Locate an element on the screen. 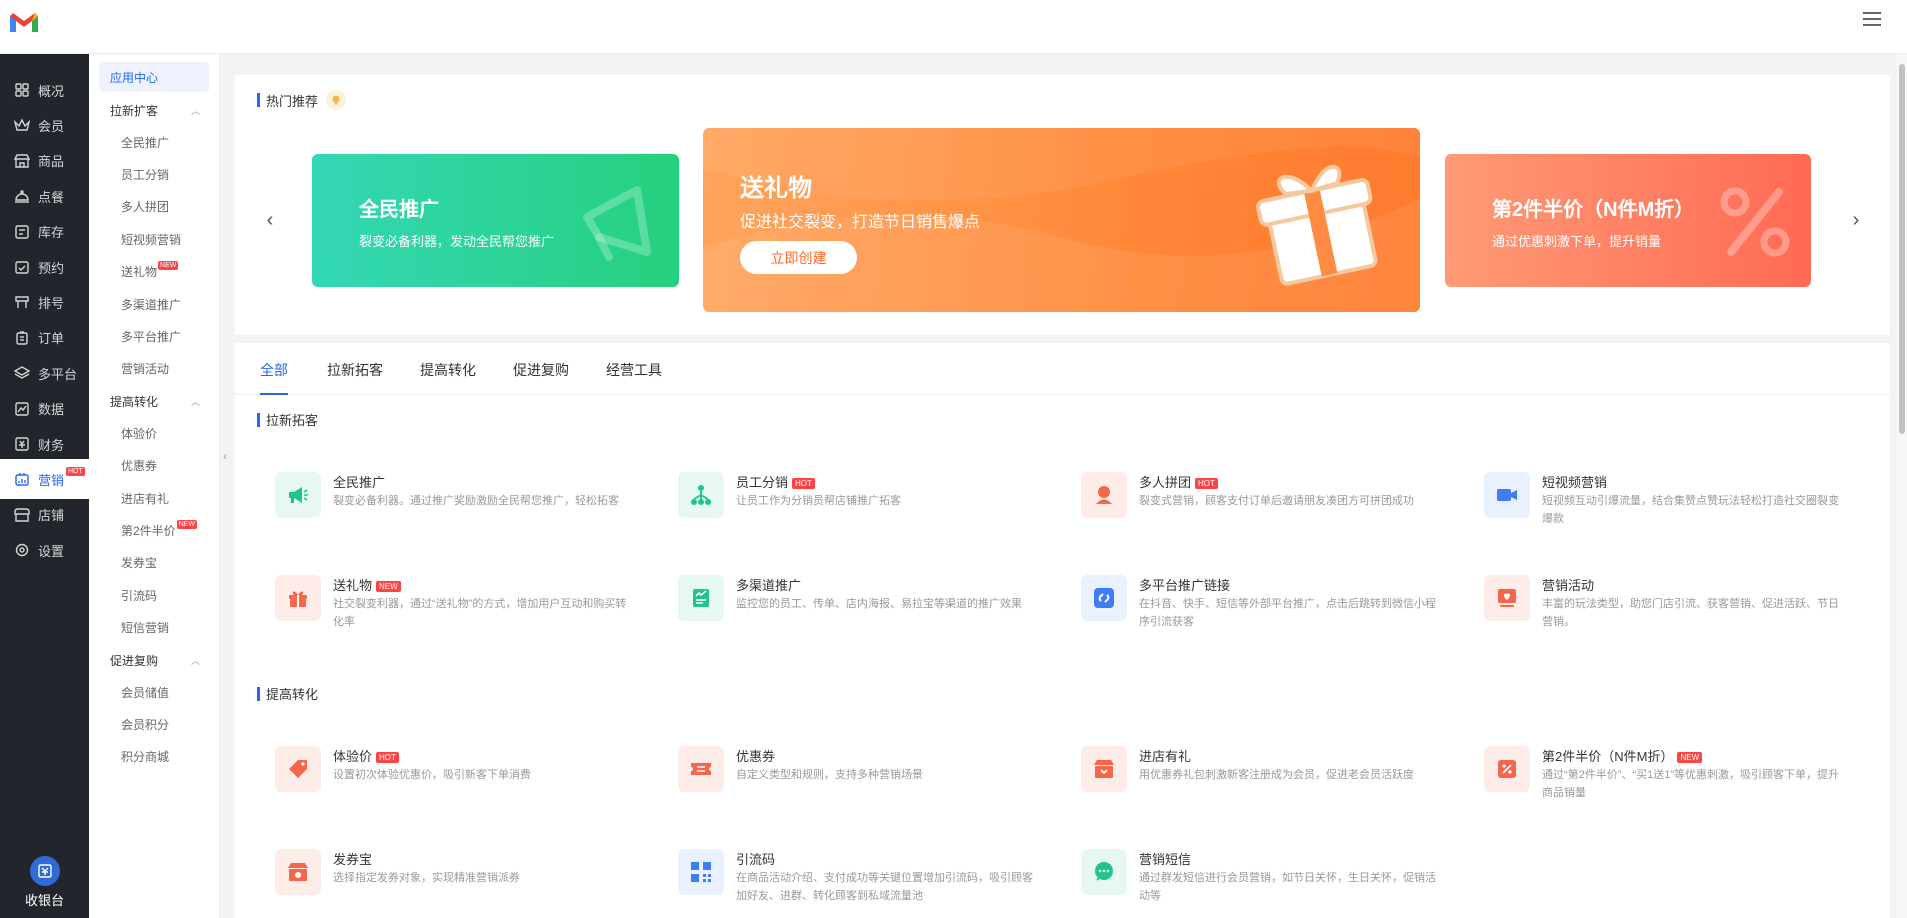  cashier-button: 收银台 is located at coordinates (44, 883).